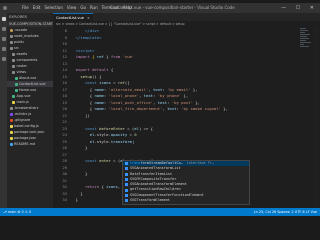 This screenshot has height=240, width=320. Describe the element at coordinates (17, 212) in the screenshot. I see `status-left: ⎇ main ⊗ 0 ⚠ 0` at that location.